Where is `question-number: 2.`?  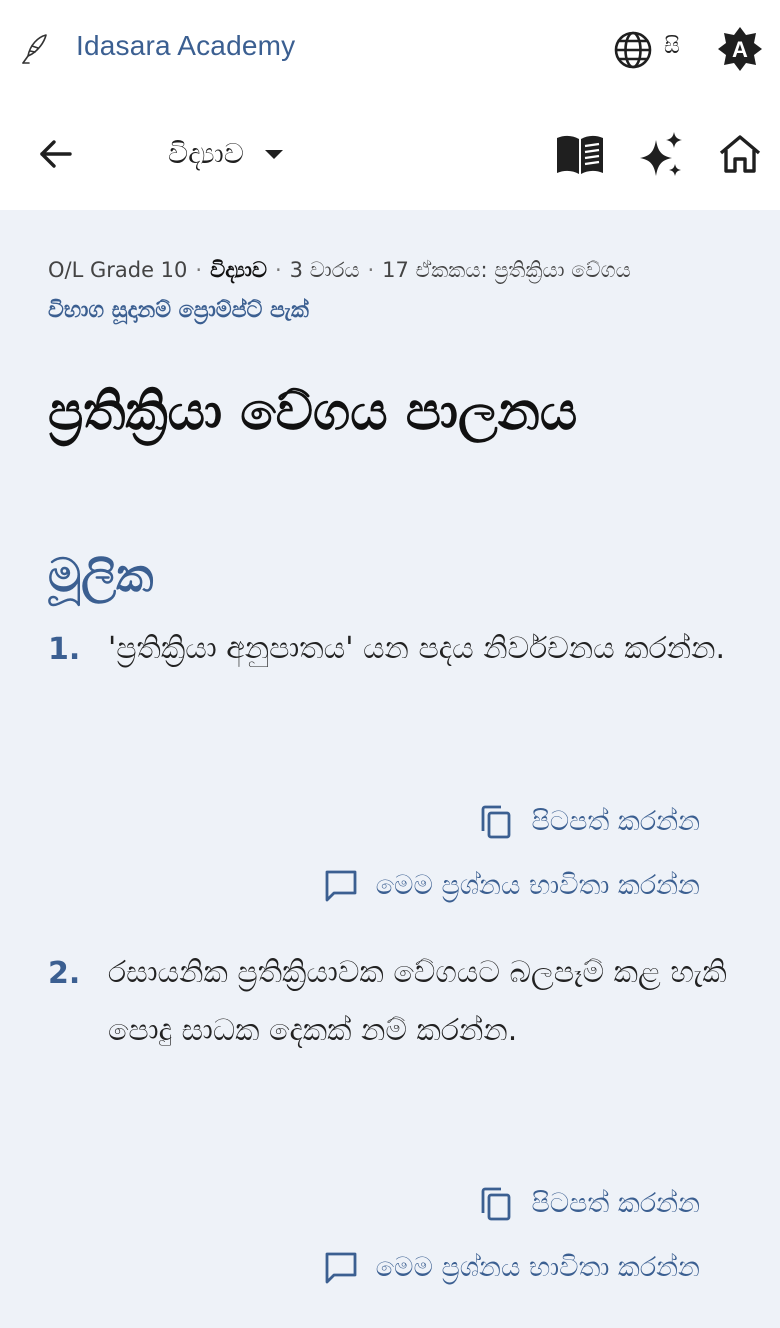
question-number: 2. is located at coordinates (64, 973).